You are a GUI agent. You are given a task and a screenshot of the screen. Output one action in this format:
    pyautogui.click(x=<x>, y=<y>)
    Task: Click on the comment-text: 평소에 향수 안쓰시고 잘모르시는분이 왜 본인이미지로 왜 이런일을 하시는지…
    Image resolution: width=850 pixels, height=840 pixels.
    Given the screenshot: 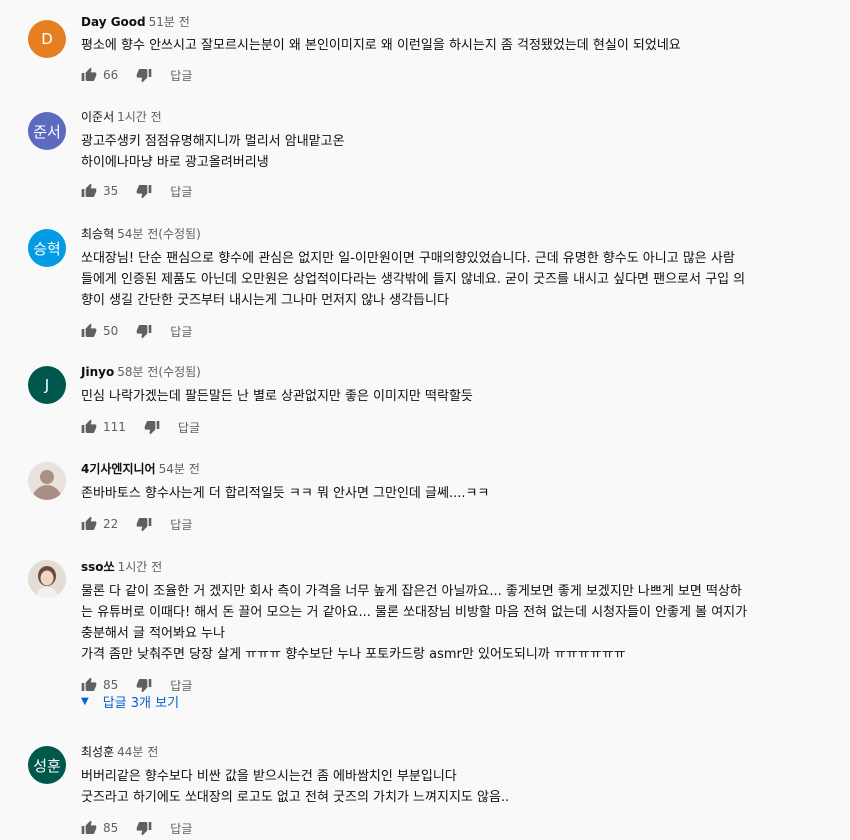 What is the action you would take?
    pyautogui.click(x=381, y=45)
    